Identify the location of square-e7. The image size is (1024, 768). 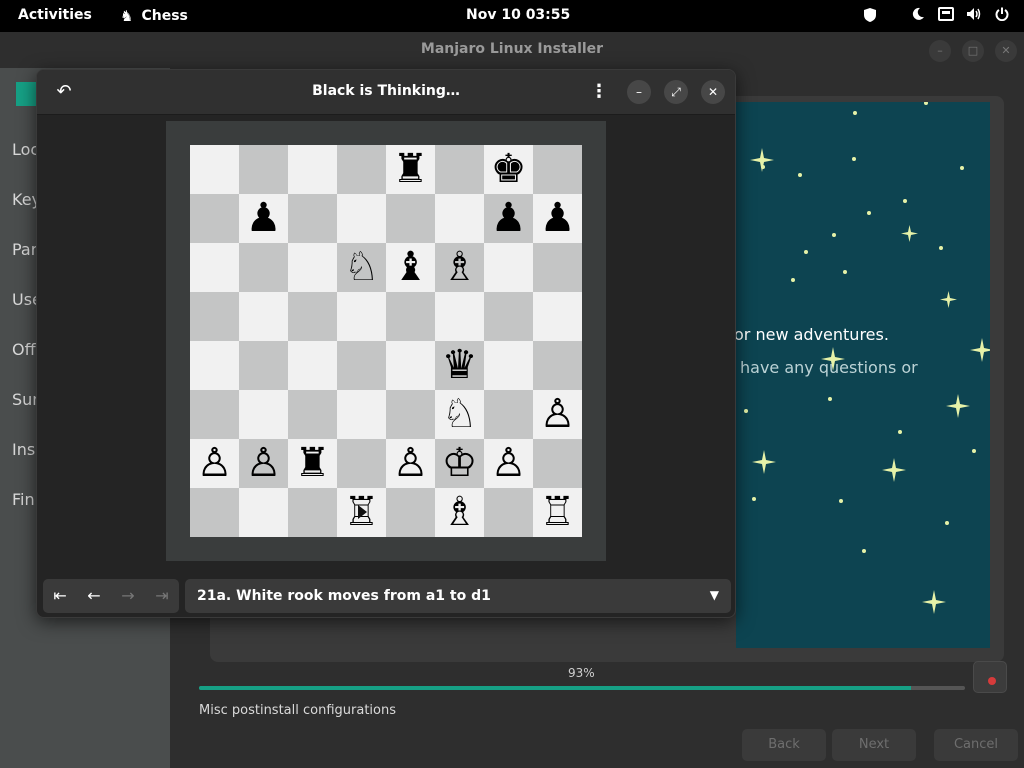
(410, 218).